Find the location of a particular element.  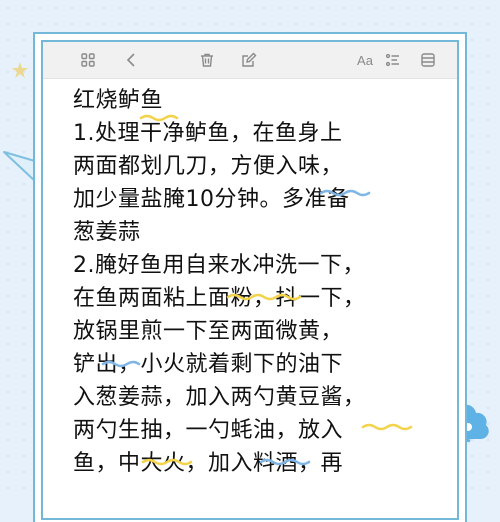

back-icon is located at coordinates (131, 60).